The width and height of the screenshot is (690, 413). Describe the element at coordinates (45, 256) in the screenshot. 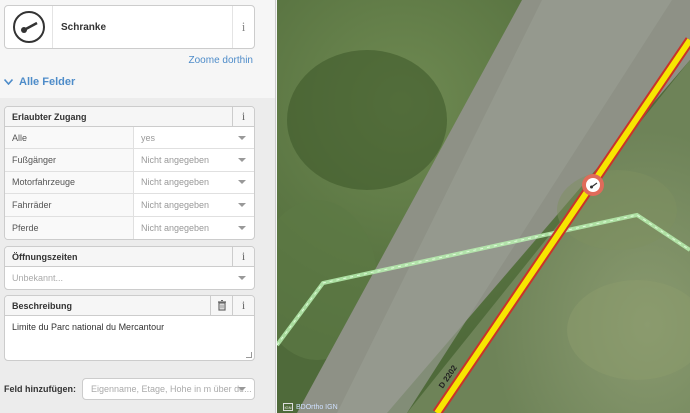

I see `opening-hours-label-text: Öffnungszeiten` at that location.